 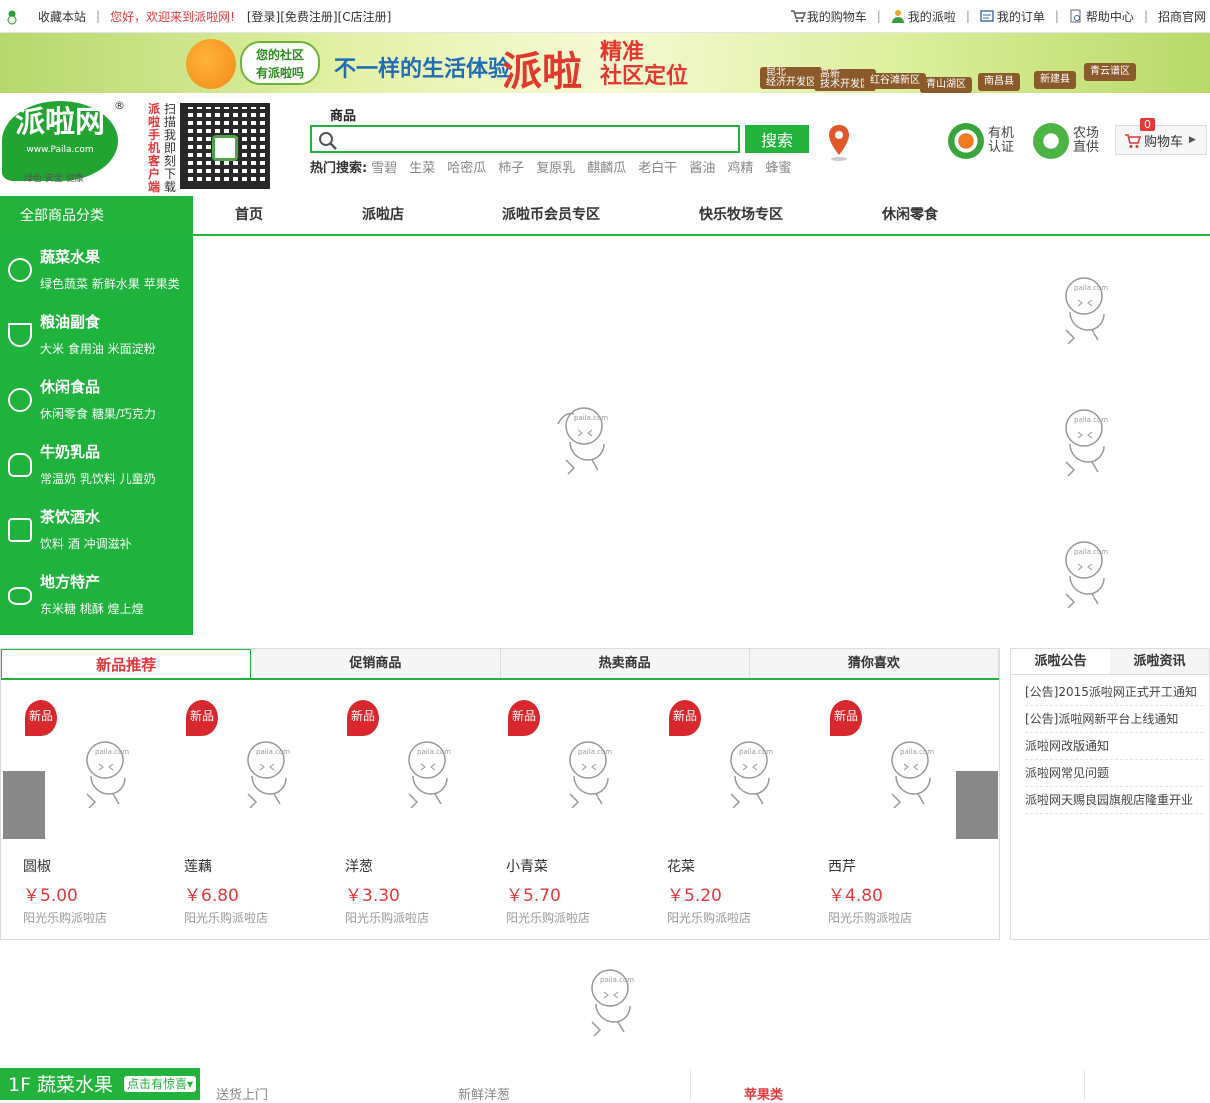 What do you see at coordinates (1114, 773) in the screenshot?
I see `news-item: 派啦网常见问题` at bounding box center [1114, 773].